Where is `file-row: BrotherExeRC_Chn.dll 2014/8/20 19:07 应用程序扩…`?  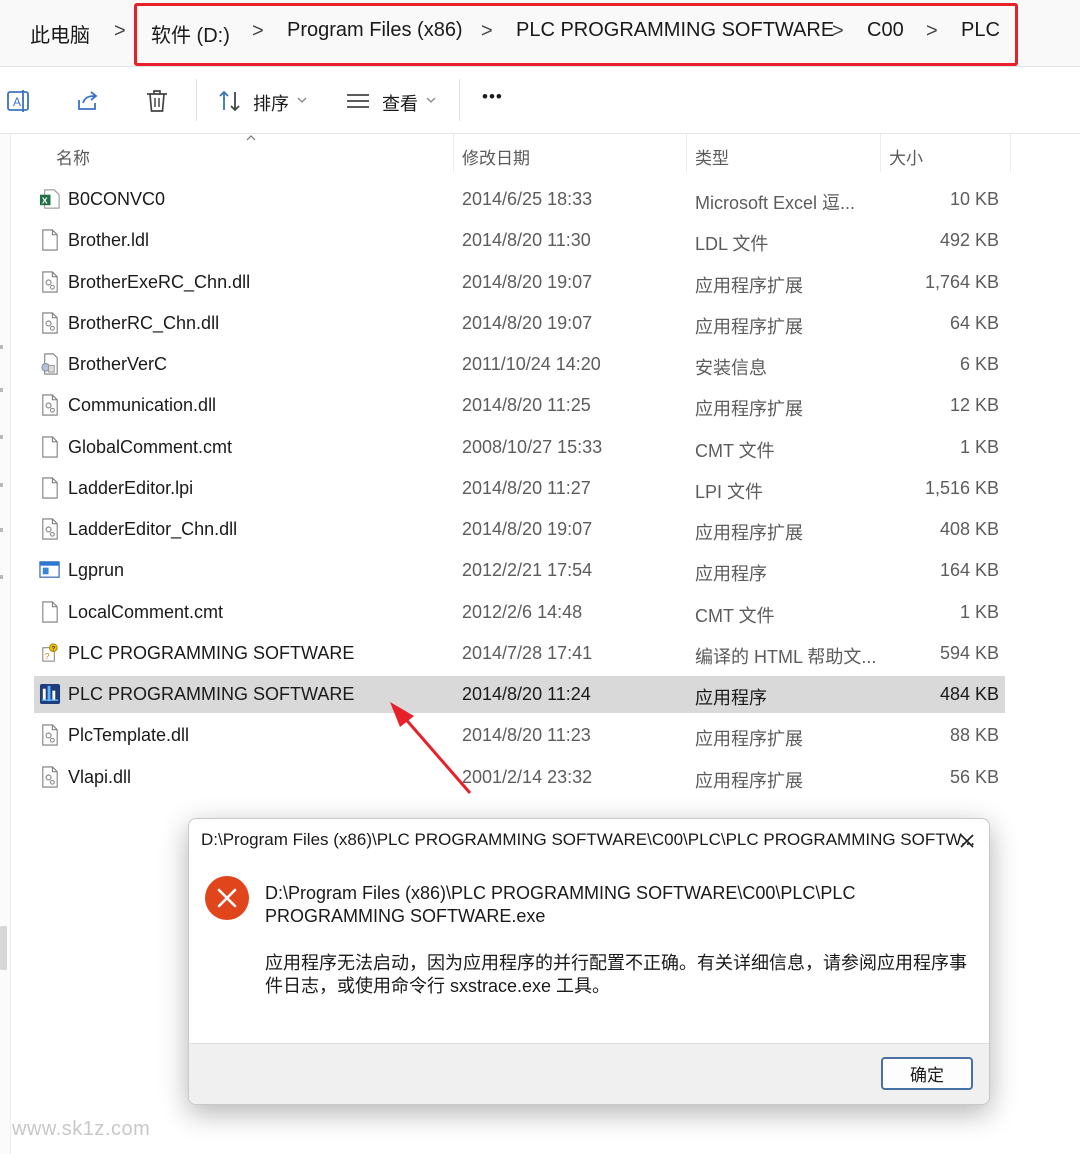 file-row: BrotherExeRC_Chn.dll 2014/8/20 19:07 应用程序扩… is located at coordinates (519, 282).